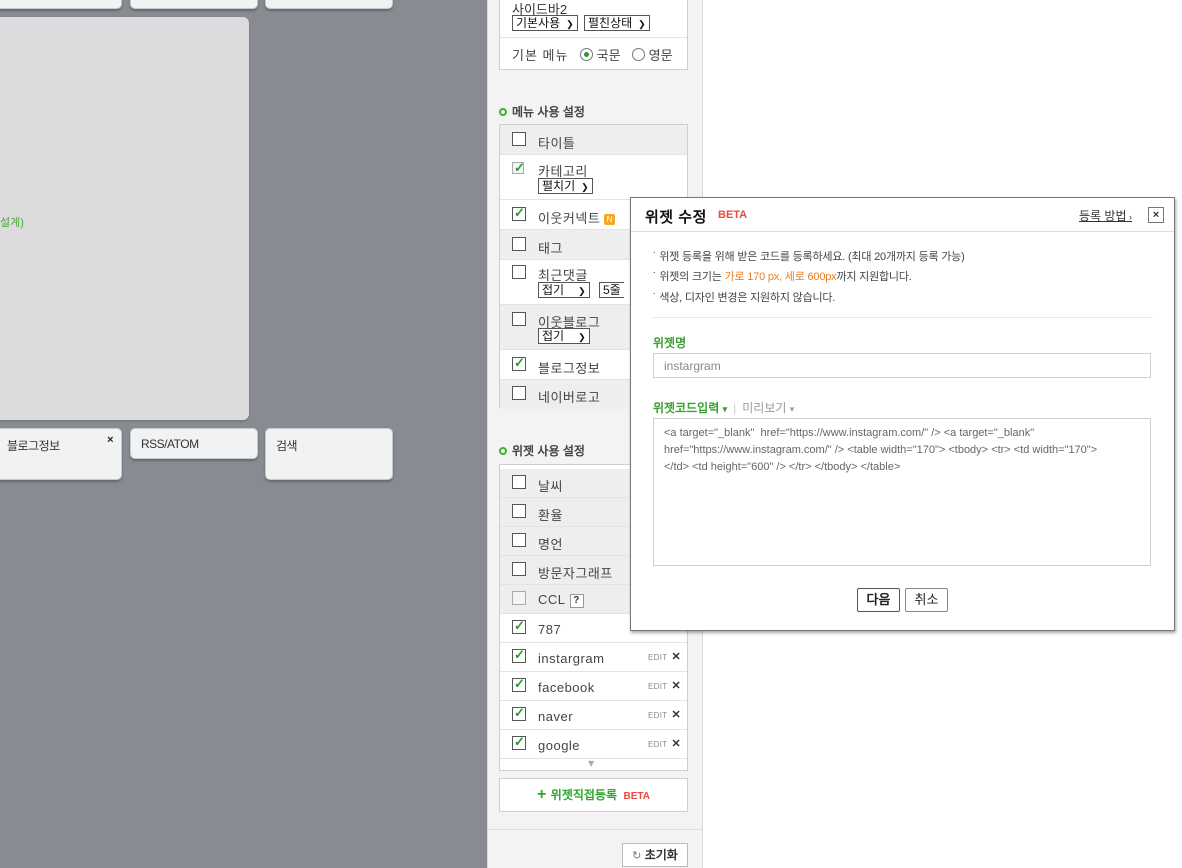  What do you see at coordinates (878, 600) in the screenshot?
I see `next-button: 다음` at bounding box center [878, 600].